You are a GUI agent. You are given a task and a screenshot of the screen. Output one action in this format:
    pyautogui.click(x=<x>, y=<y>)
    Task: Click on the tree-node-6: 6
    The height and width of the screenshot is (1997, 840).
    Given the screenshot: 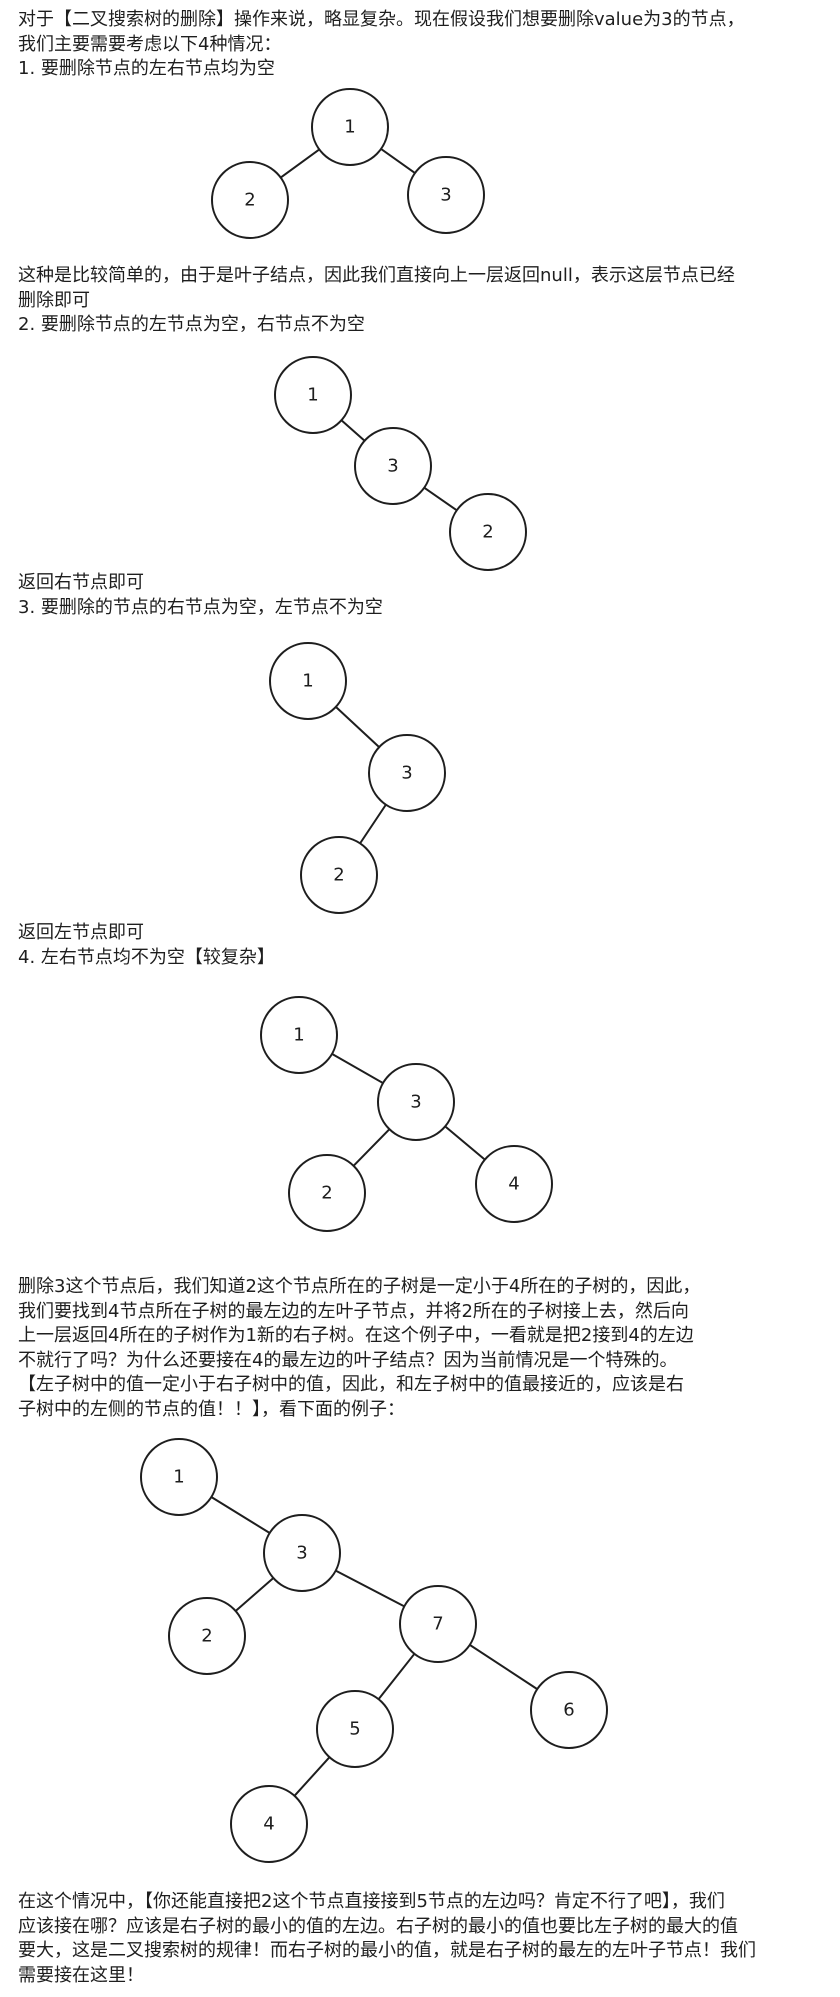 What is the action you would take?
    pyautogui.click(x=569, y=1710)
    